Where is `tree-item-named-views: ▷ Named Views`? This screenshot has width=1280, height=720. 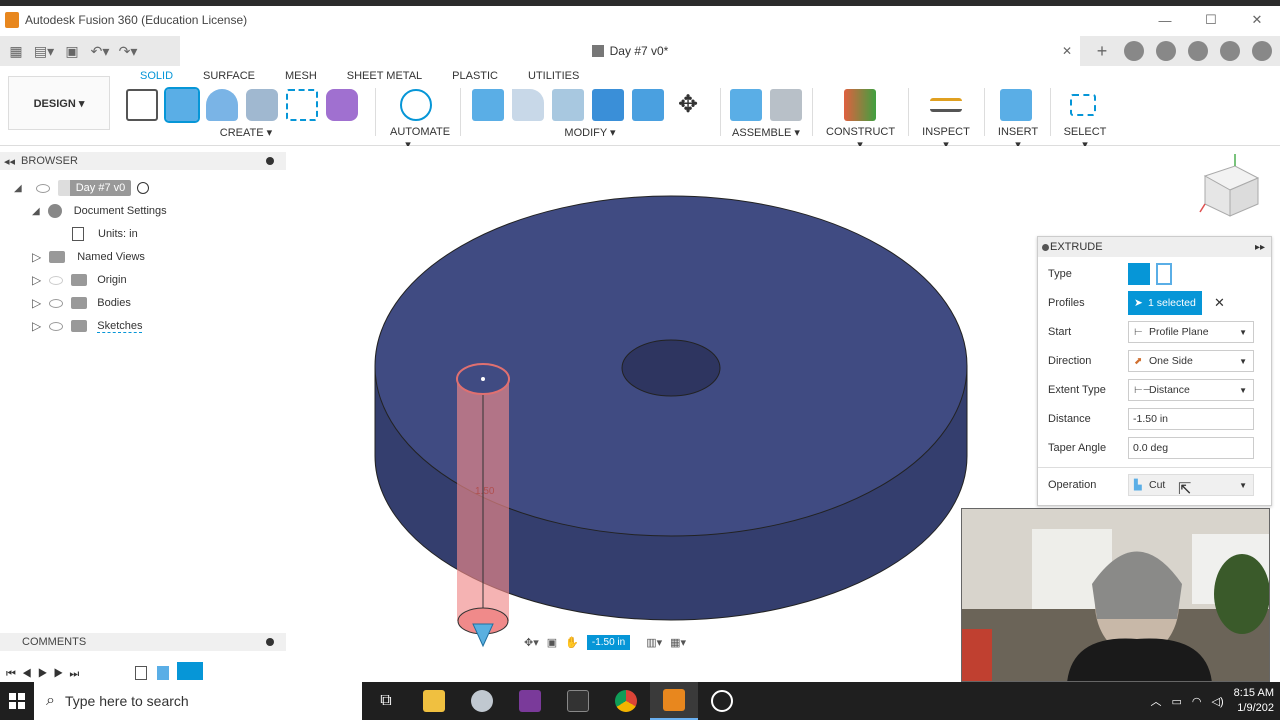 tree-item-named-views: ▷ Named Views is located at coordinates (88, 257).